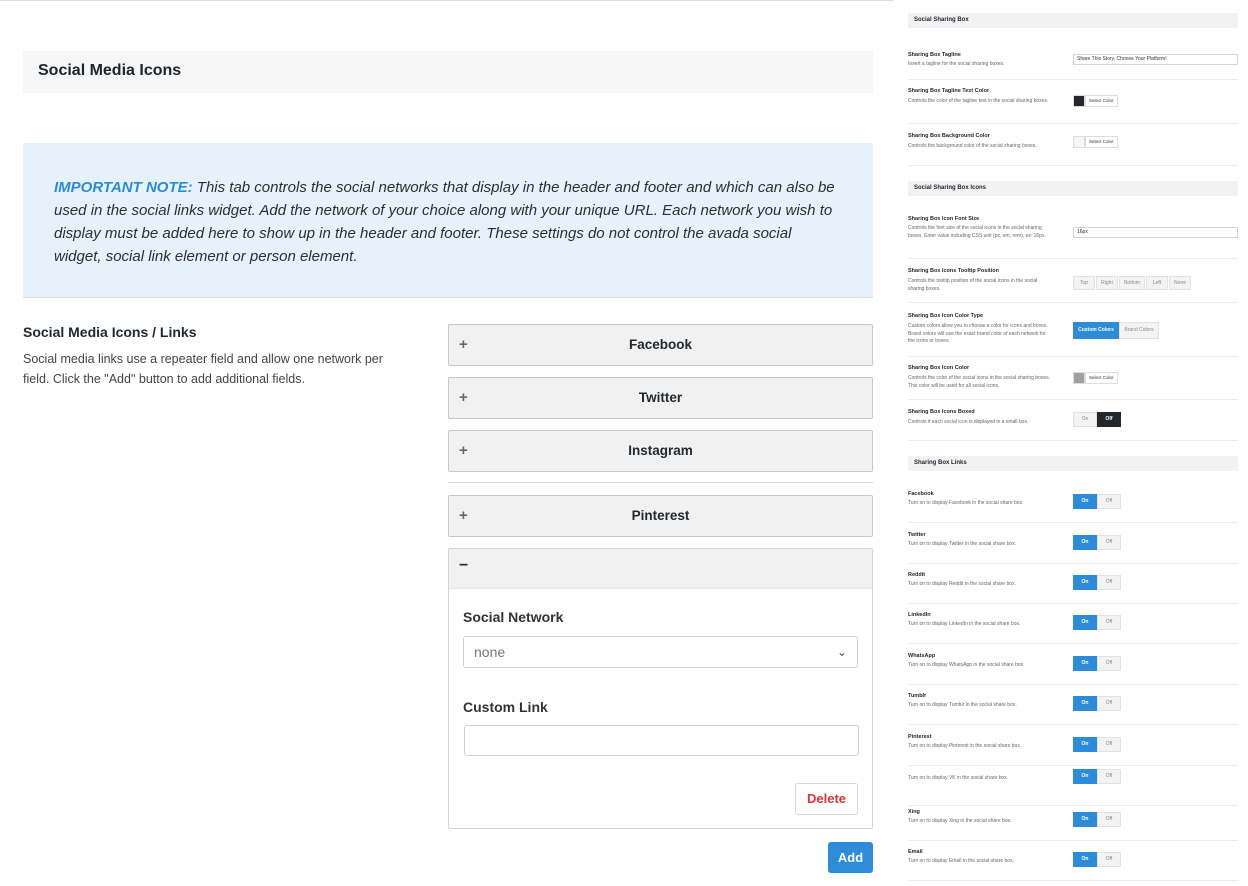 The width and height of the screenshot is (1248, 886). What do you see at coordinates (920, 737) in the screenshot?
I see `setting-label: Pinterest` at bounding box center [920, 737].